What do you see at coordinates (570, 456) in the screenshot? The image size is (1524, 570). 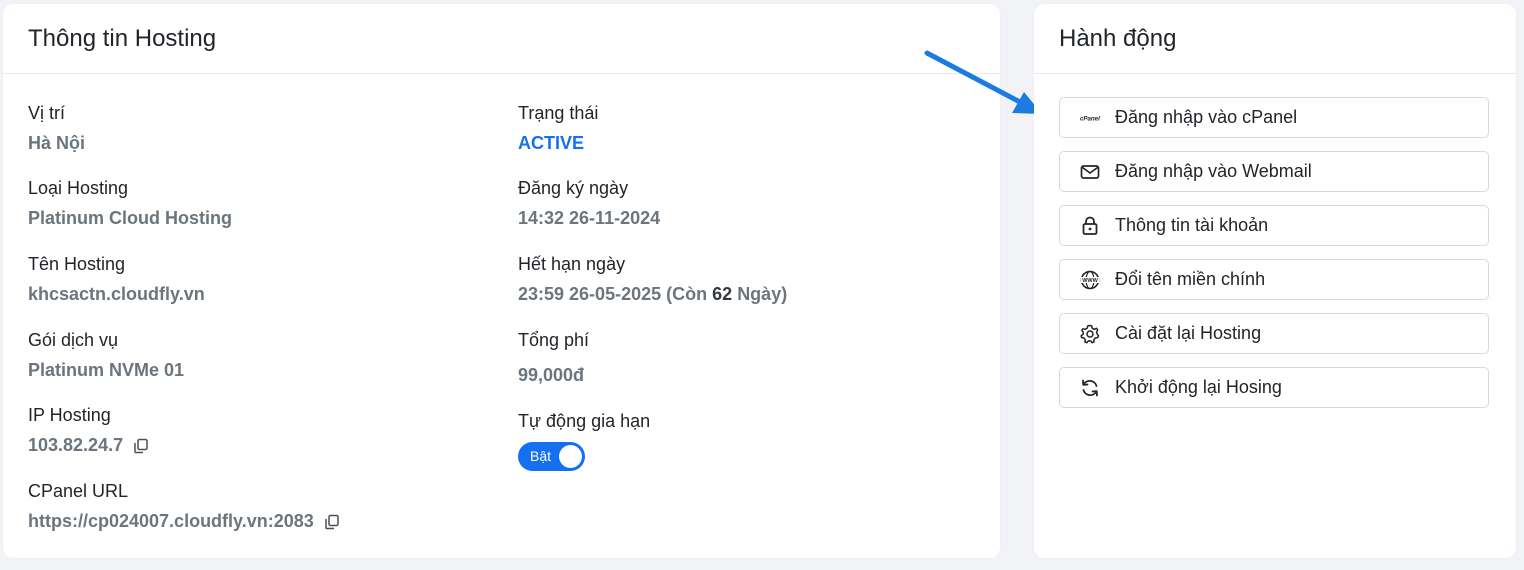 I see `toggle-knob` at bounding box center [570, 456].